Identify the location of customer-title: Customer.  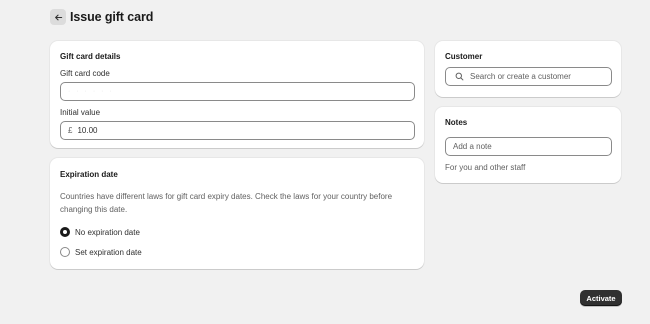
(464, 56).